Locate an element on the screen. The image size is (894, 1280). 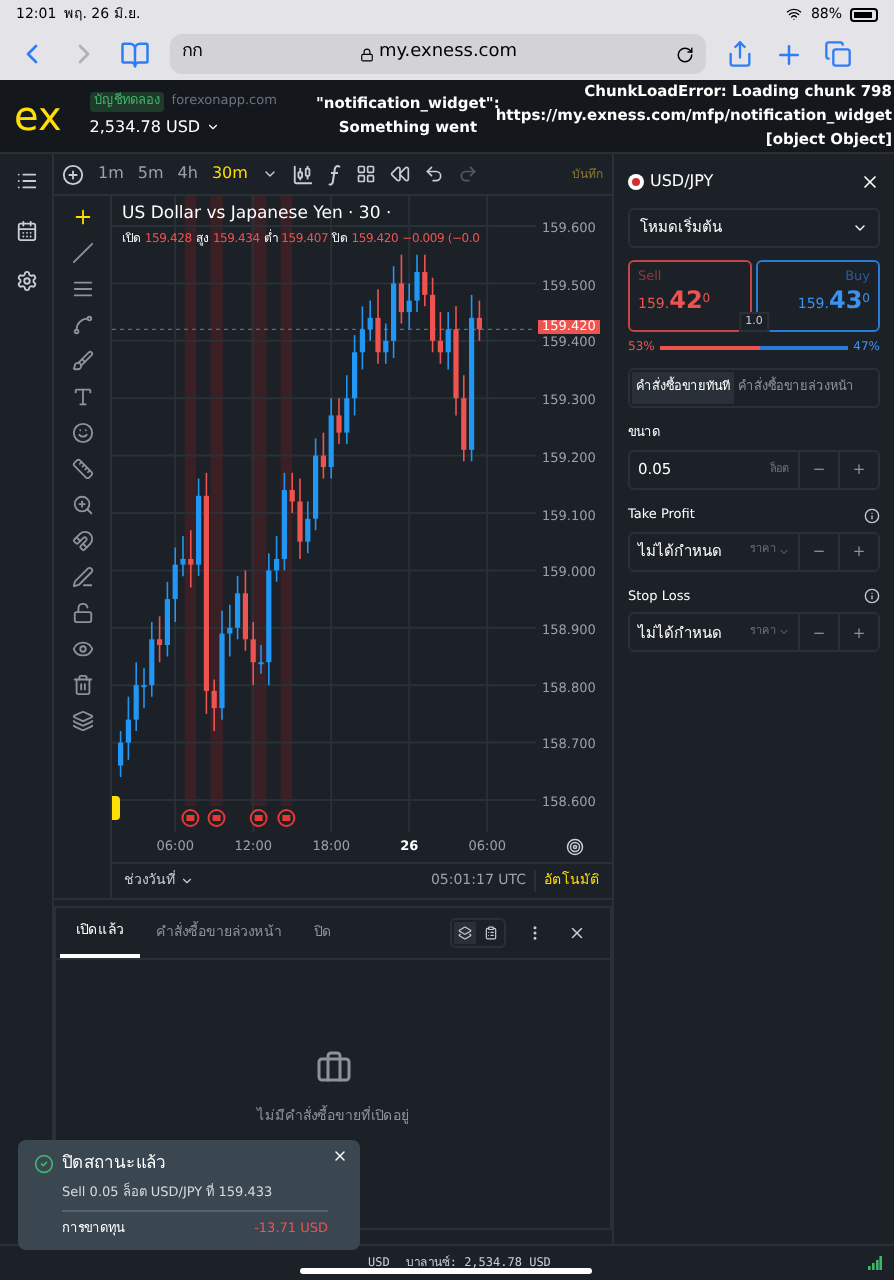
unlock-icon is located at coordinates (82, 613).